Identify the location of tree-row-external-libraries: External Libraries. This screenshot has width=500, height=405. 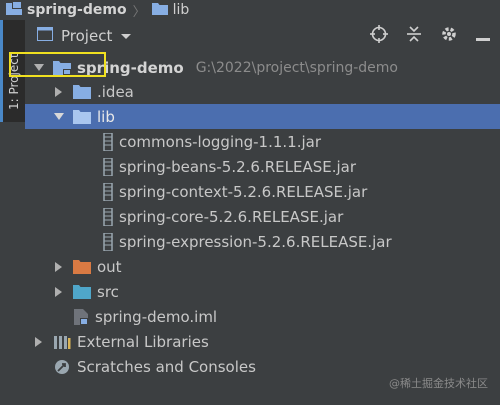
(262, 341).